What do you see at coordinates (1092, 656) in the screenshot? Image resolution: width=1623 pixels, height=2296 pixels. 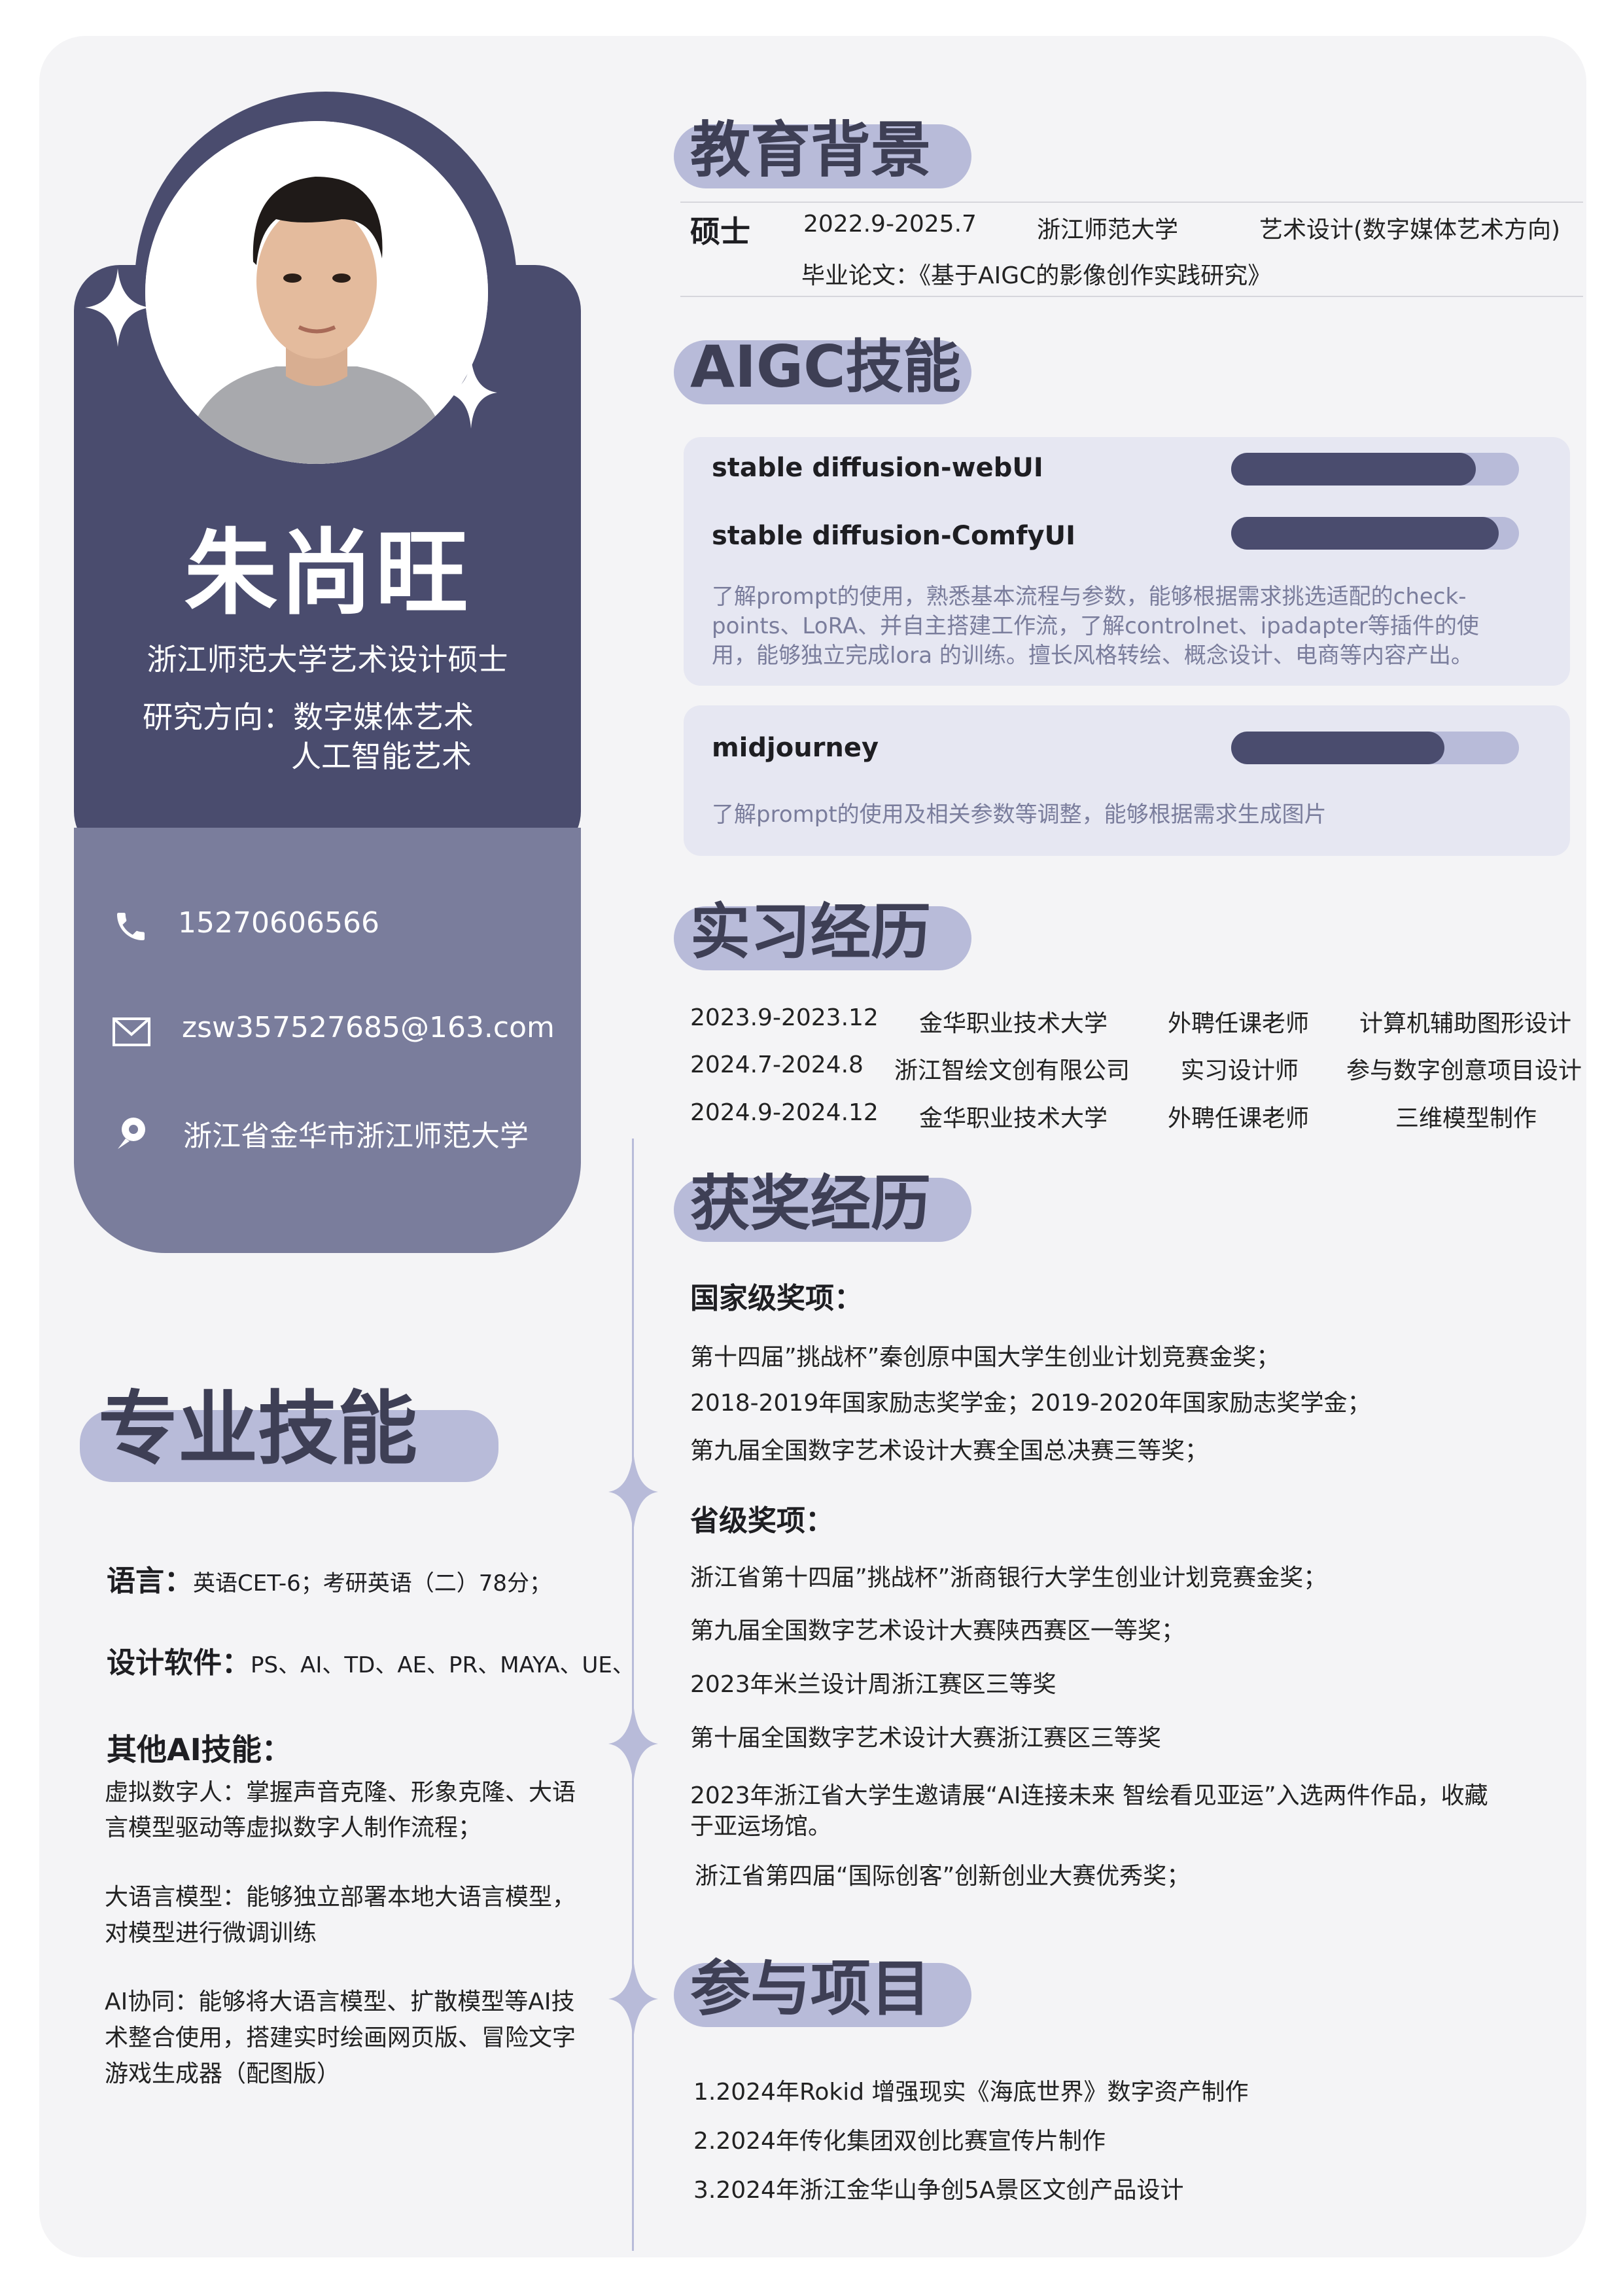 I see `desc-line: 用，能够独立完成lora 的训练。擅长风格转绘、概念设计、电商等内容产出。` at bounding box center [1092, 656].